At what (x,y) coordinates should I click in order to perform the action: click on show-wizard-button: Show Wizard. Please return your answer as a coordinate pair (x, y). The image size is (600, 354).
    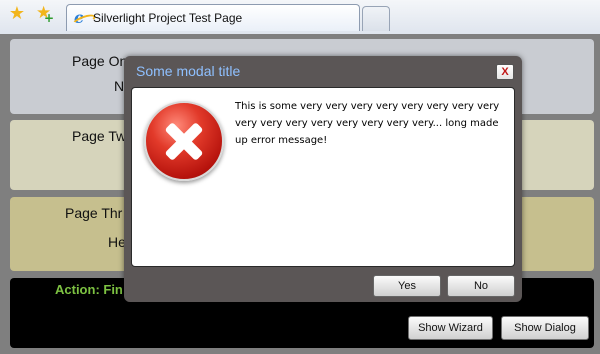
    Looking at the image, I should click on (450, 328).